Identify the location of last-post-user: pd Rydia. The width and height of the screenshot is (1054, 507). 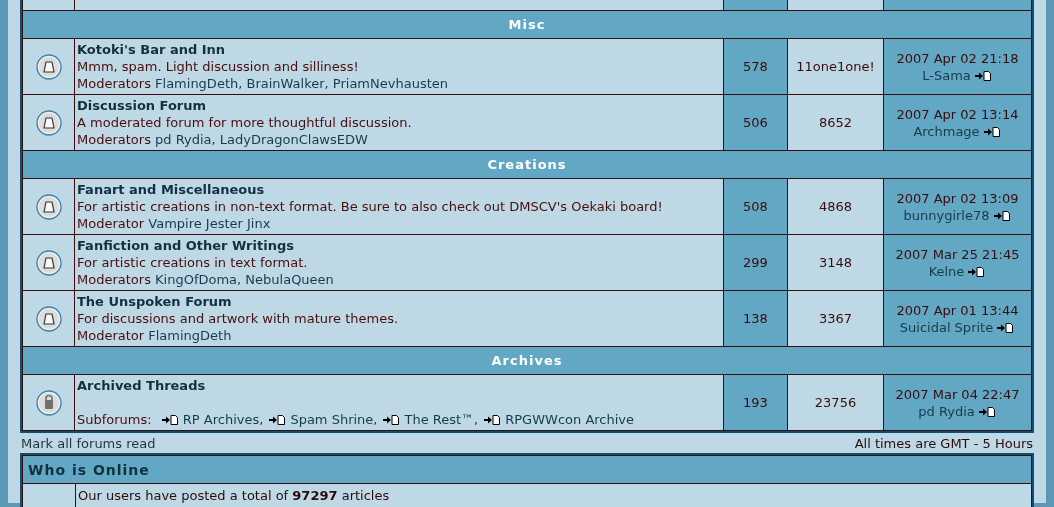
(946, 411).